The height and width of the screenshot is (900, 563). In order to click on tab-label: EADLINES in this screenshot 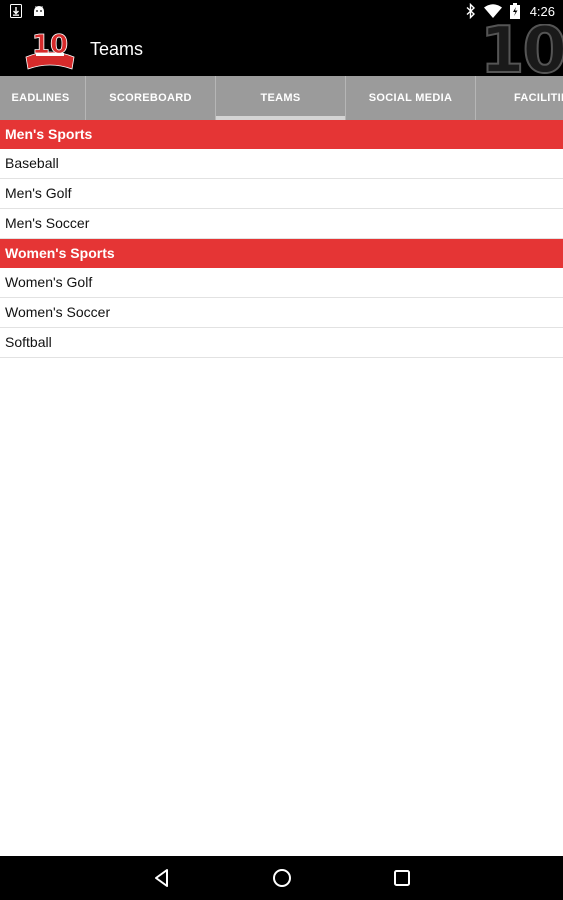, I will do `click(40, 98)`.